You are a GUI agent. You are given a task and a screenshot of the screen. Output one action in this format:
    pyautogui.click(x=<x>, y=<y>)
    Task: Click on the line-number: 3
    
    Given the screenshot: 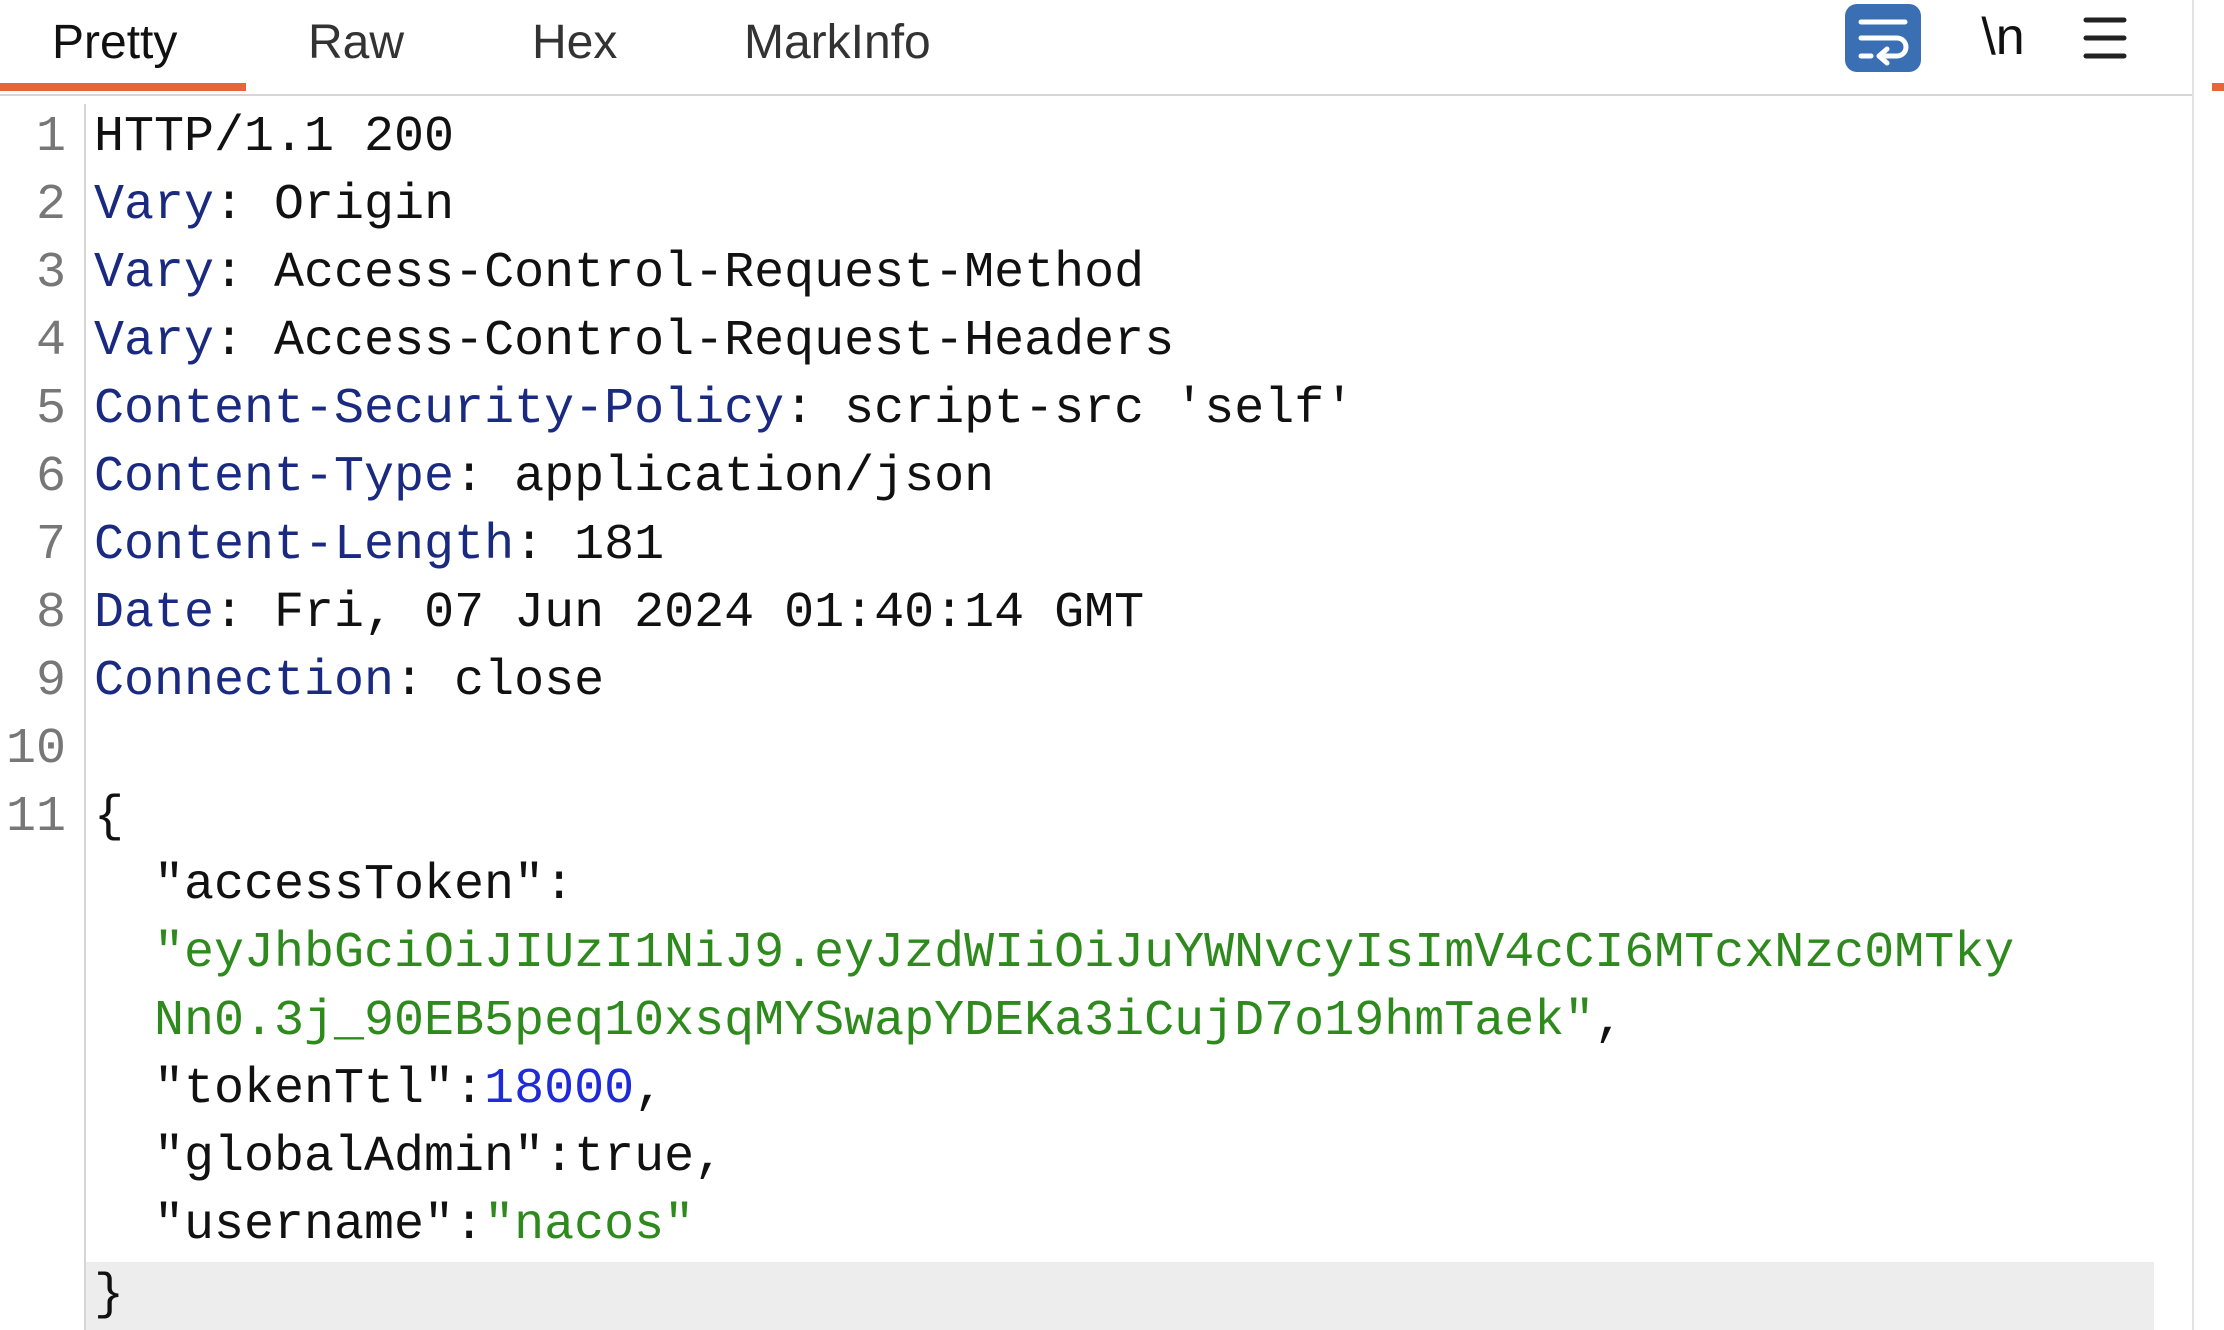 What is the action you would take?
    pyautogui.click(x=50, y=273)
    